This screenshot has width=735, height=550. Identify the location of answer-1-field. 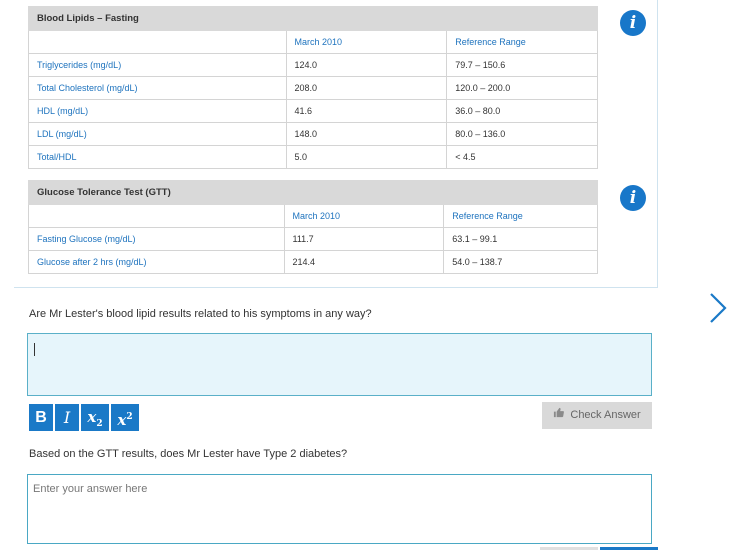
(339, 364).